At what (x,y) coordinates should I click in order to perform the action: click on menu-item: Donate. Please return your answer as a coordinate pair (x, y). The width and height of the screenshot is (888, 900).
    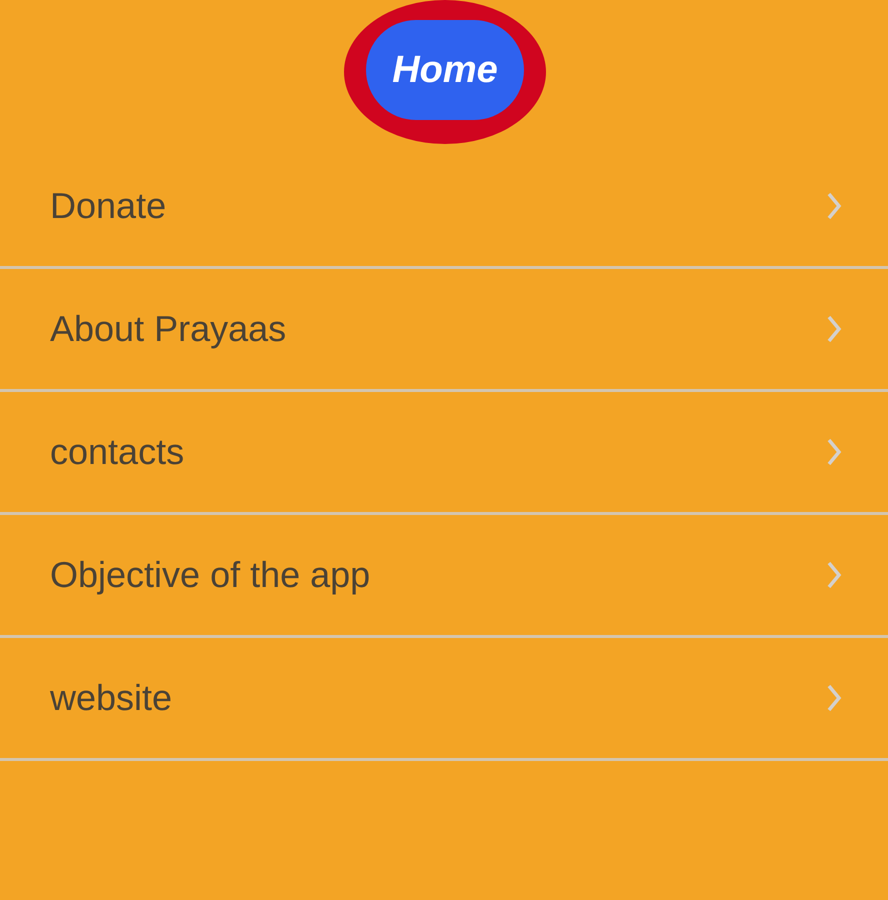
    Looking at the image, I should click on (444, 207).